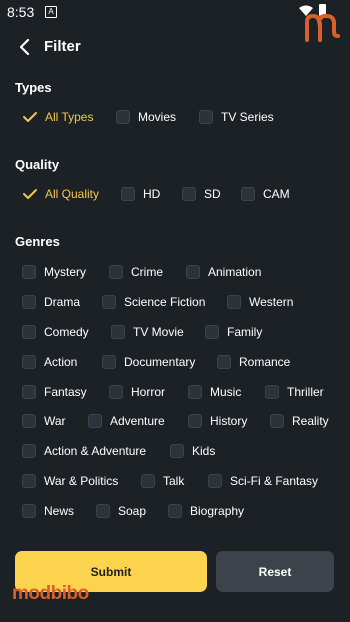 This screenshot has height=622, width=350. Describe the element at coordinates (65, 272) in the screenshot. I see `genre-option-label: Mystery` at that location.